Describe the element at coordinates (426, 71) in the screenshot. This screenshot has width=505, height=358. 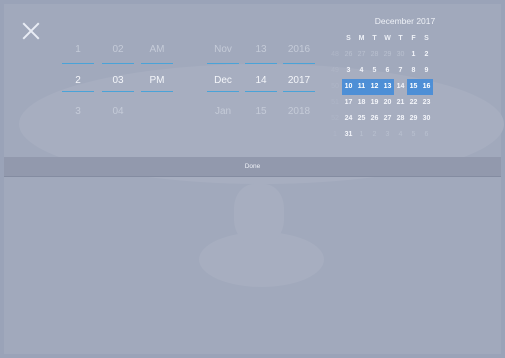
I see `calendar-day: 9` at that location.